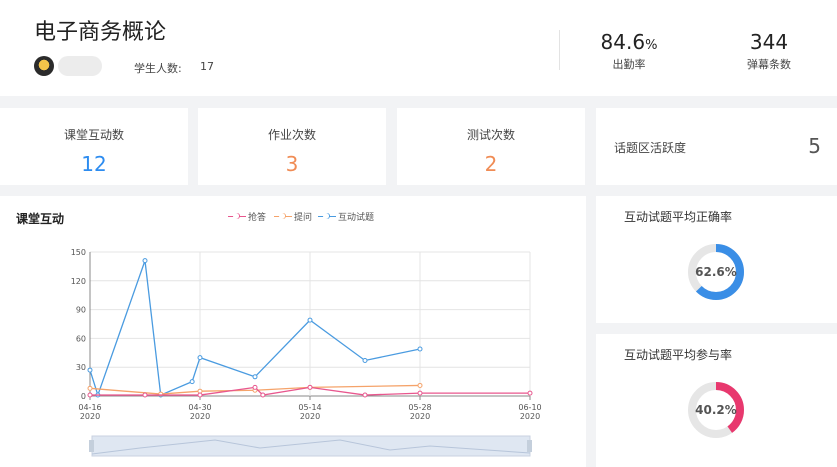 The image size is (837, 467). I want to click on y-tick-label: 60, so click(81, 338).